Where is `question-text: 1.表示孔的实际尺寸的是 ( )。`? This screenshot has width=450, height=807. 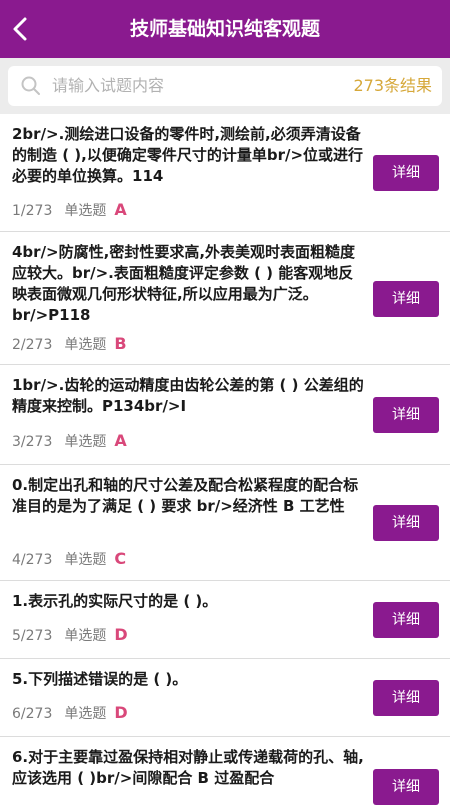 question-text: 1.表示孔的实际尺寸的是 ( )。 is located at coordinates (115, 601).